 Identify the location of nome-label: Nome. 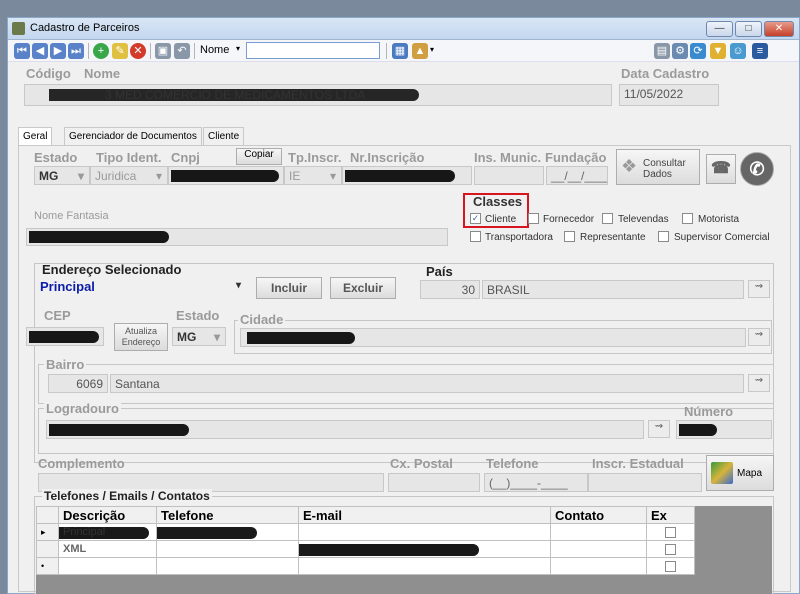
(102, 73).